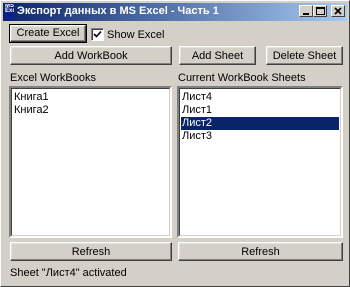 The image size is (350, 287). I want to click on app-icon: MS Excel, so click(9, 12).